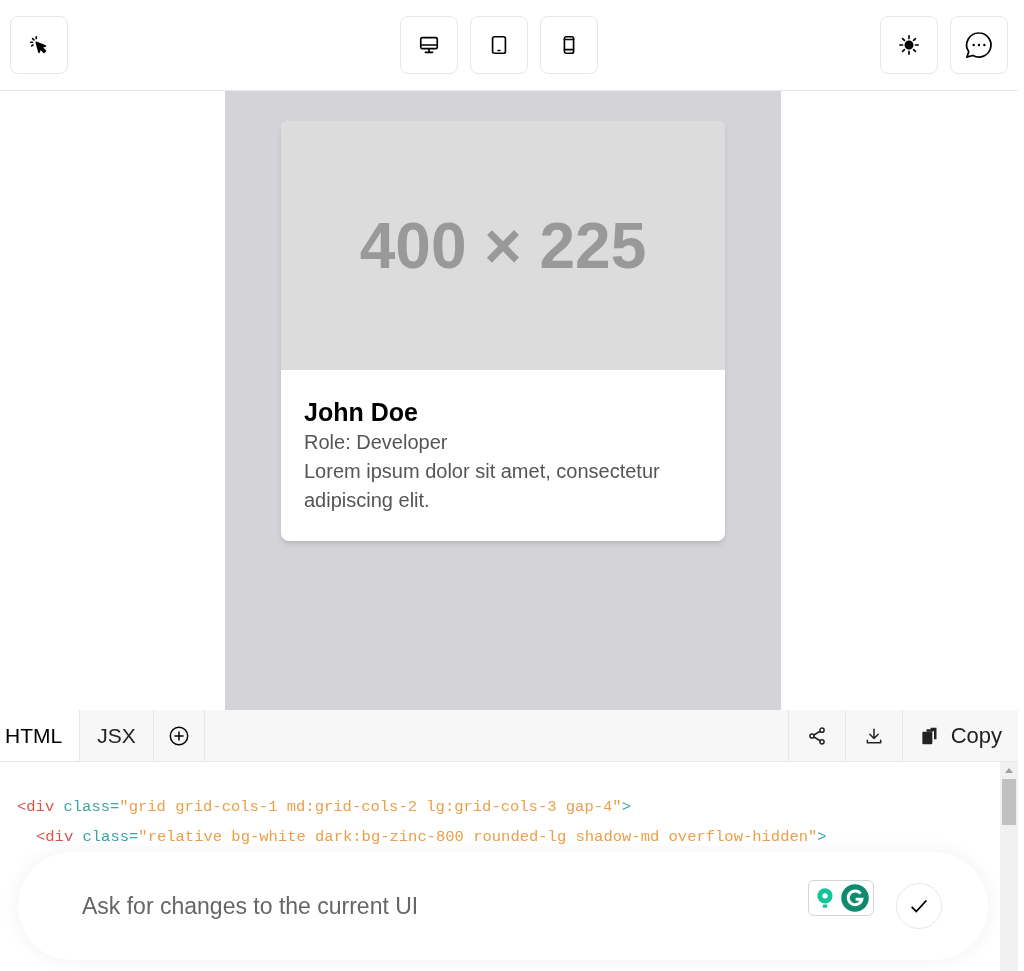 This screenshot has height=971, width=1024. Describe the element at coordinates (959, 735) in the screenshot. I see `copy-button: Copy` at that location.